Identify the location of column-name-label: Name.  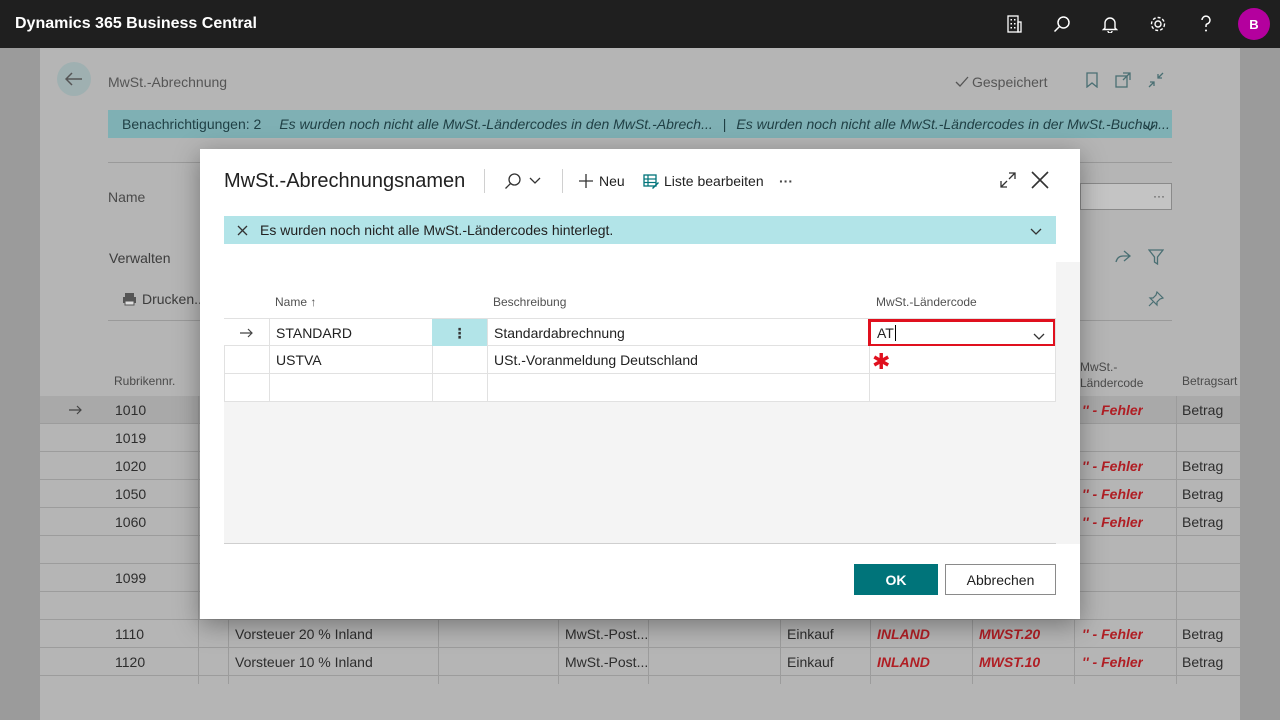
(291, 302).